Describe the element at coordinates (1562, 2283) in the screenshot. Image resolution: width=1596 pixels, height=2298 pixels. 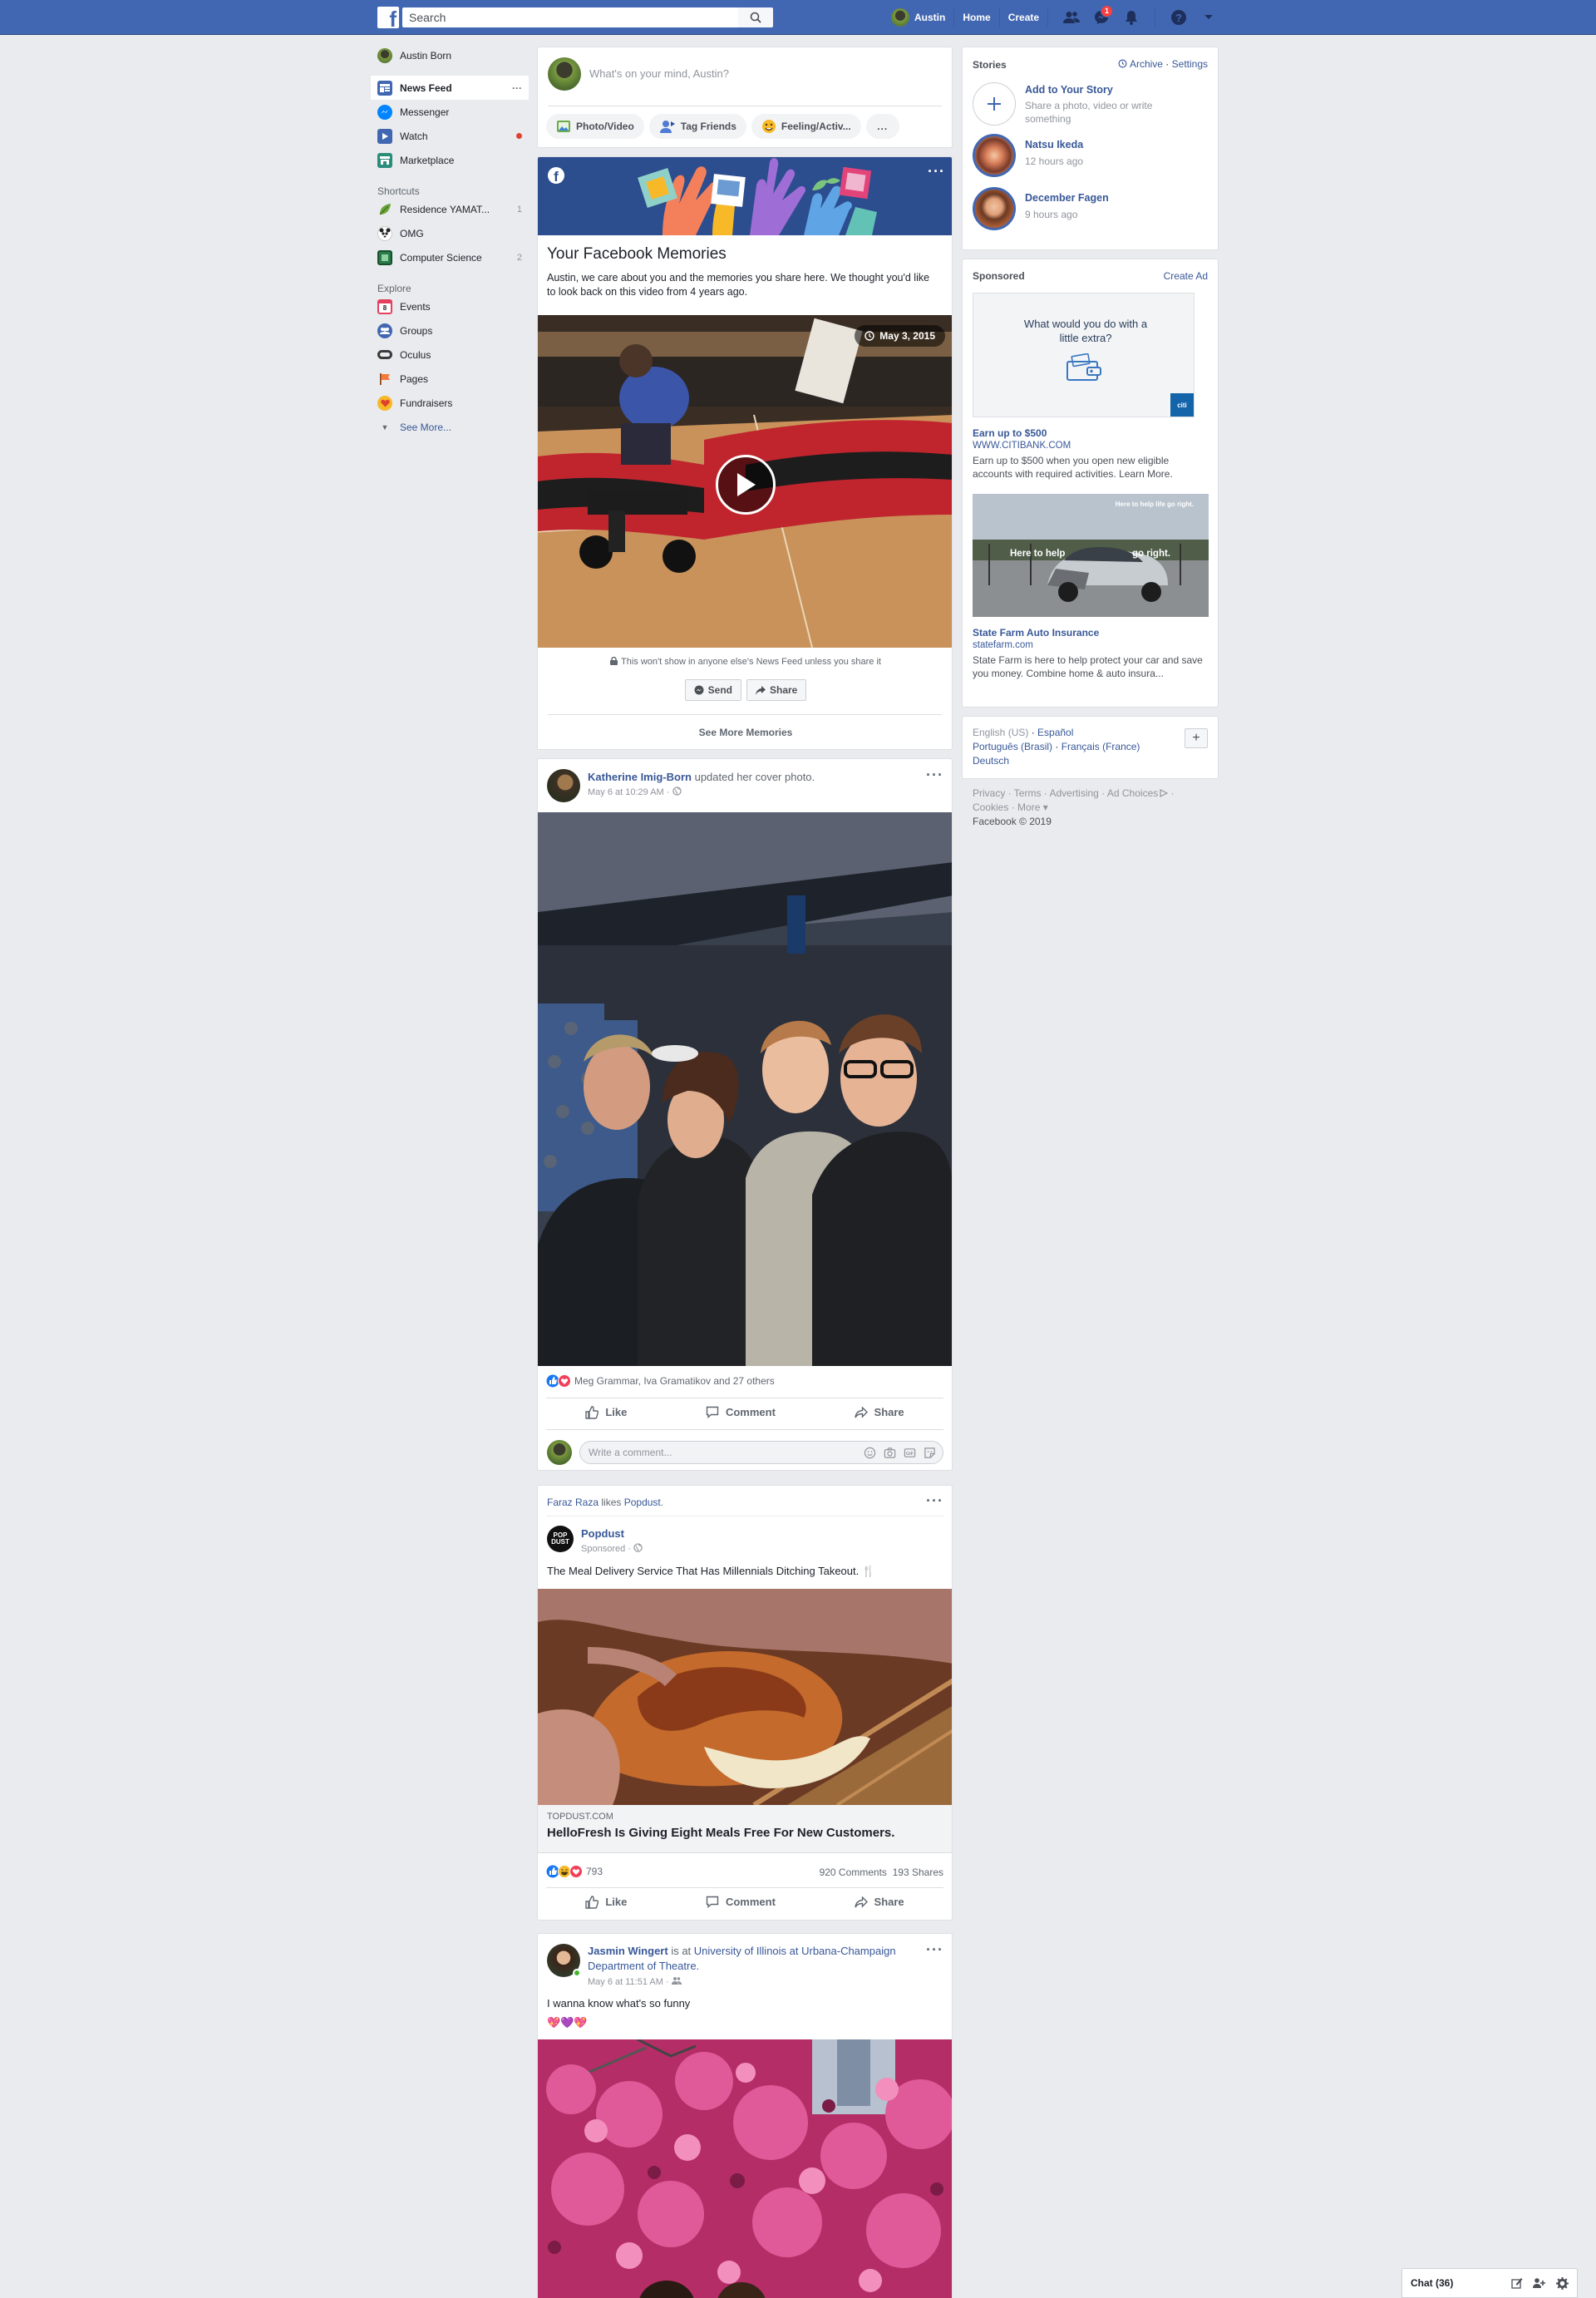
I see `gear-icon` at that location.